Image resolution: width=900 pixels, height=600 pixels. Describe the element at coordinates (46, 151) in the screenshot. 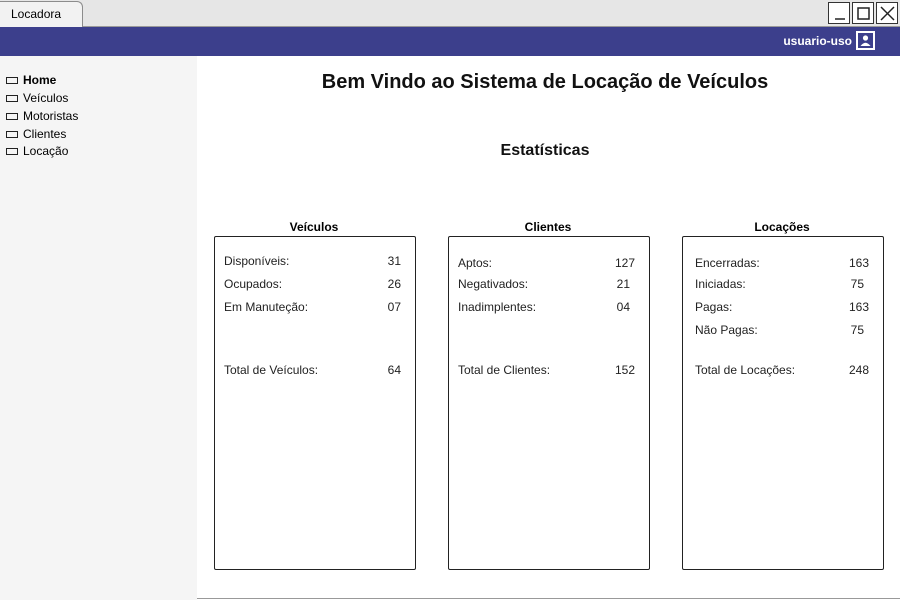

I see `sidebar-item-label: Locação` at that location.